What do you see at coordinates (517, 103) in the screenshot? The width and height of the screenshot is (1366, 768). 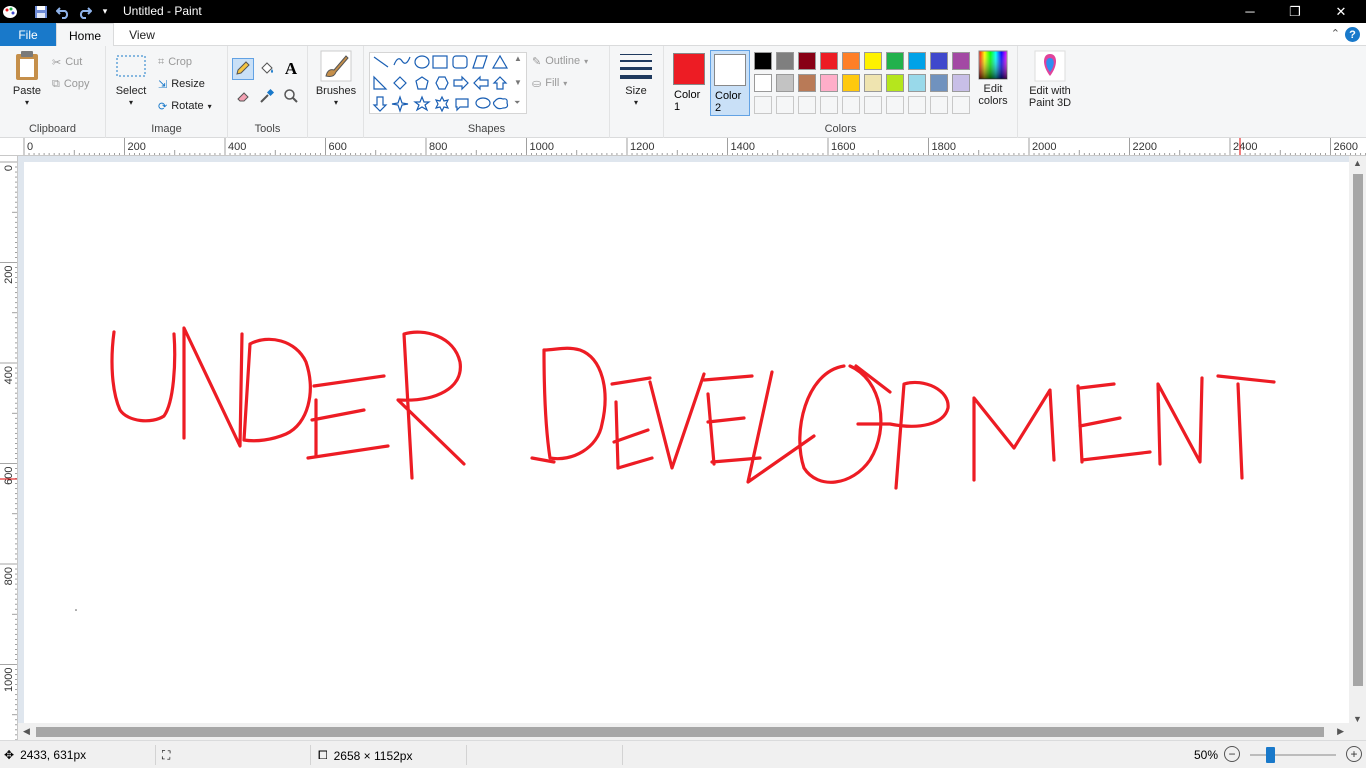 I see `shapes-expand-icon: ⏷` at bounding box center [517, 103].